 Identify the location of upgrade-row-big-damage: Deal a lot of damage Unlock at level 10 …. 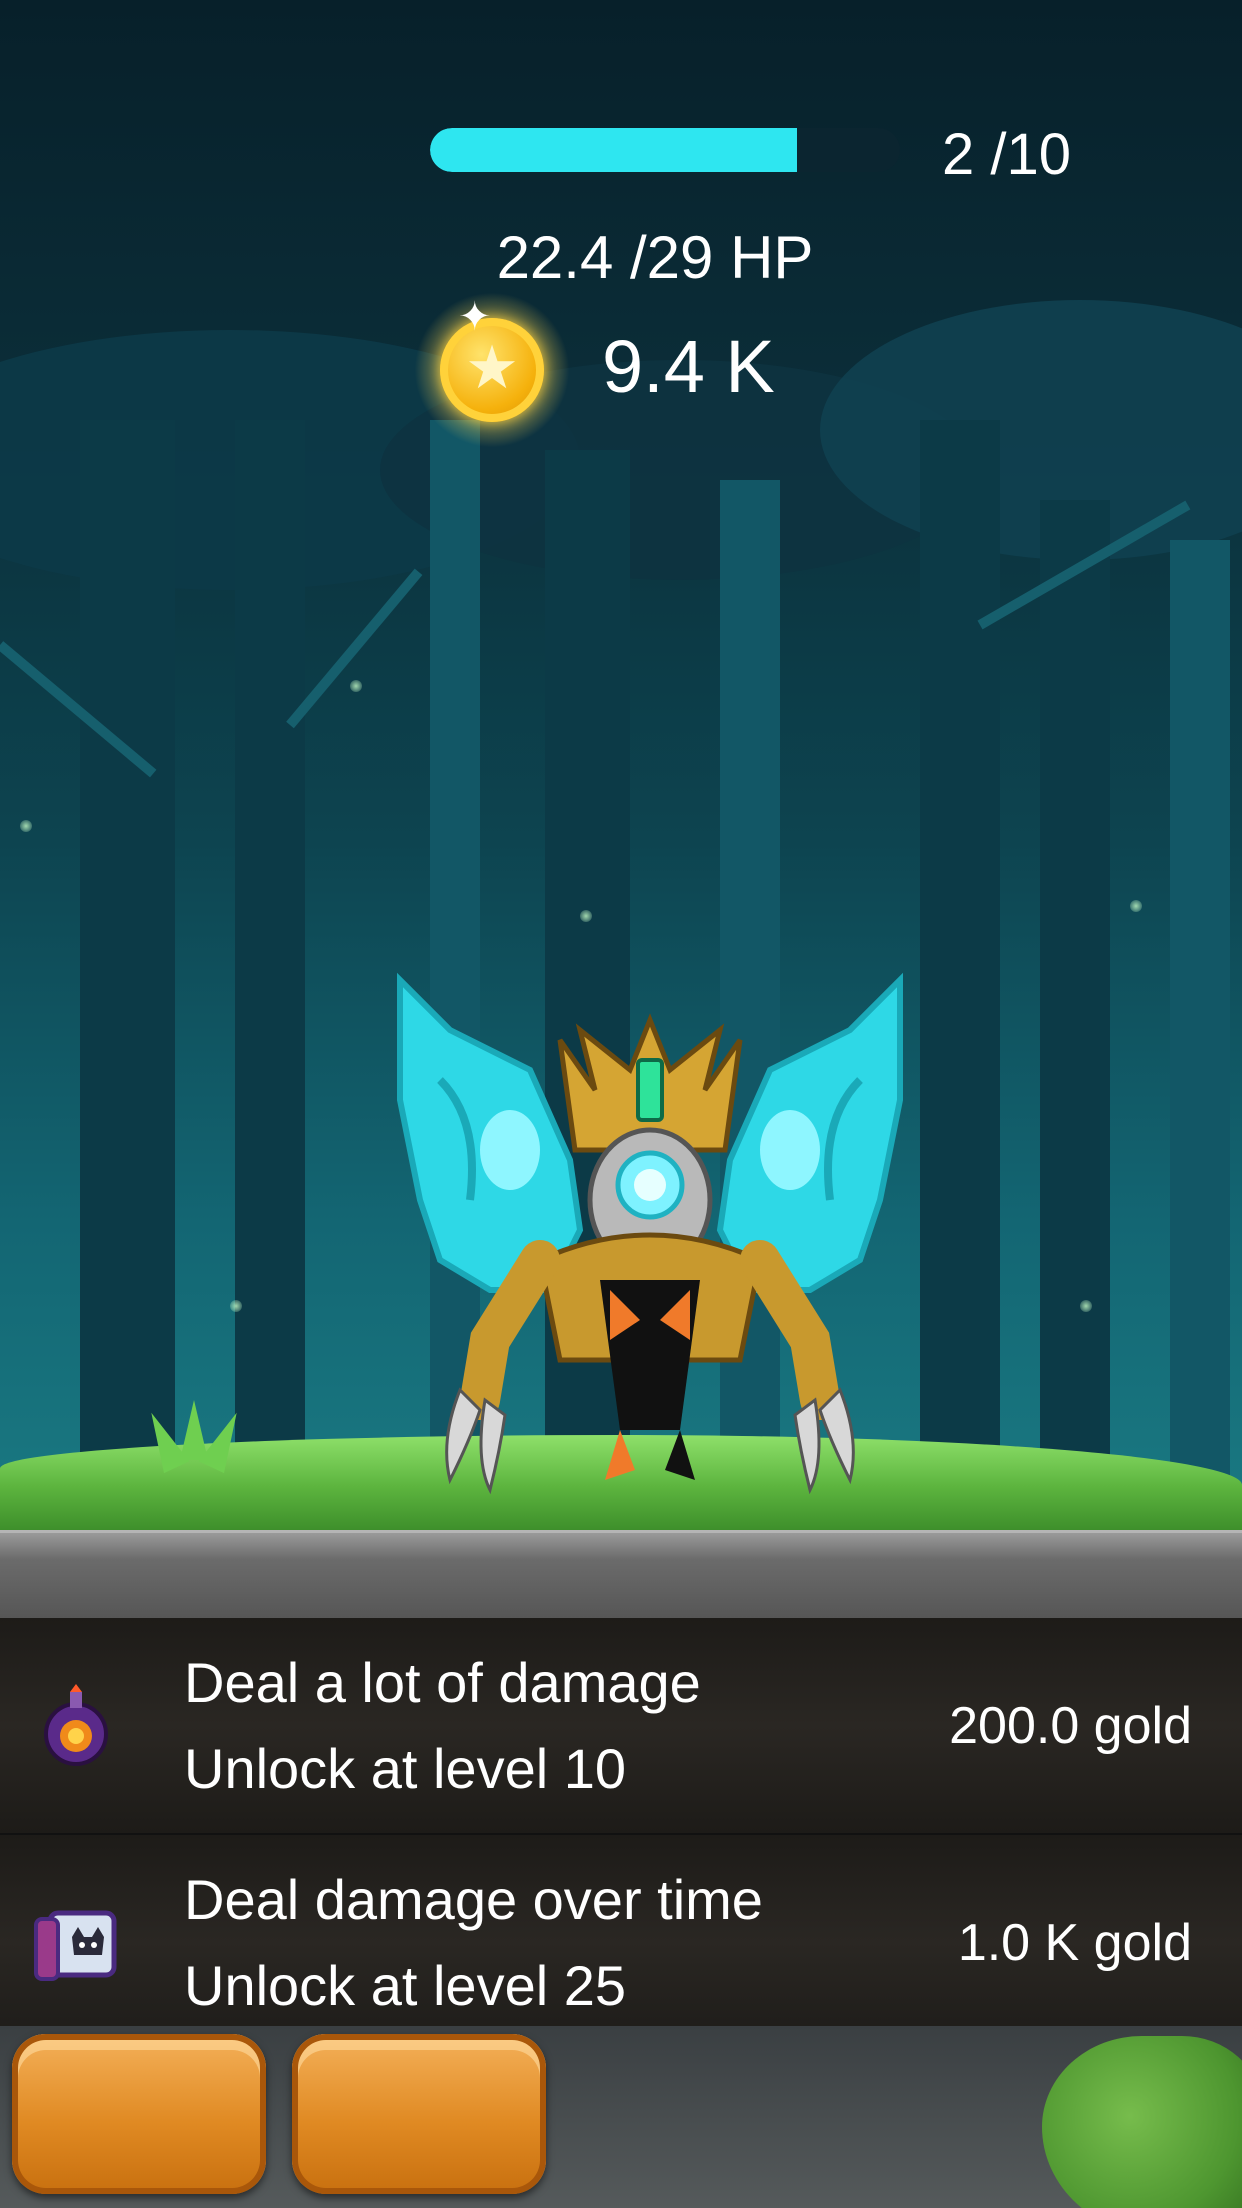
(621, 1726).